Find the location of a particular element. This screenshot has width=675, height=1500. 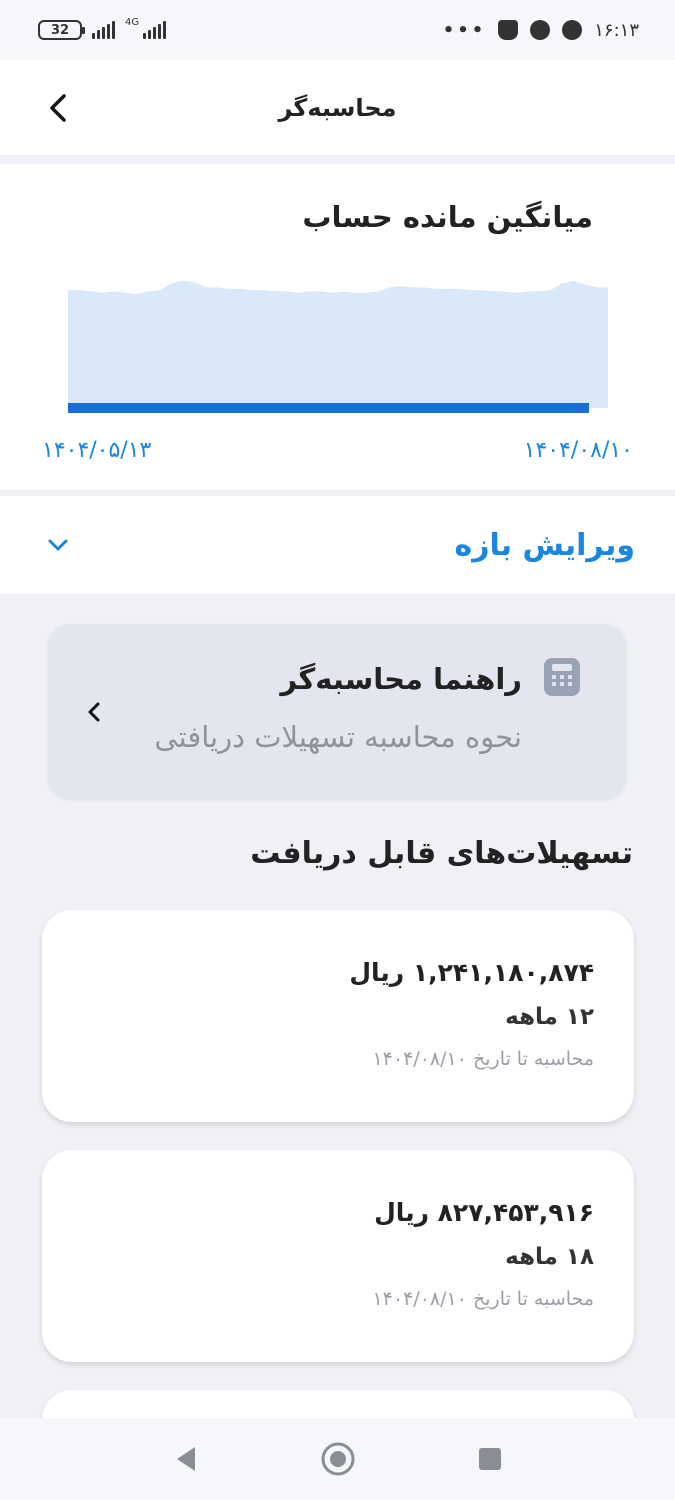

system-nav-bar is located at coordinates (337, 1459).